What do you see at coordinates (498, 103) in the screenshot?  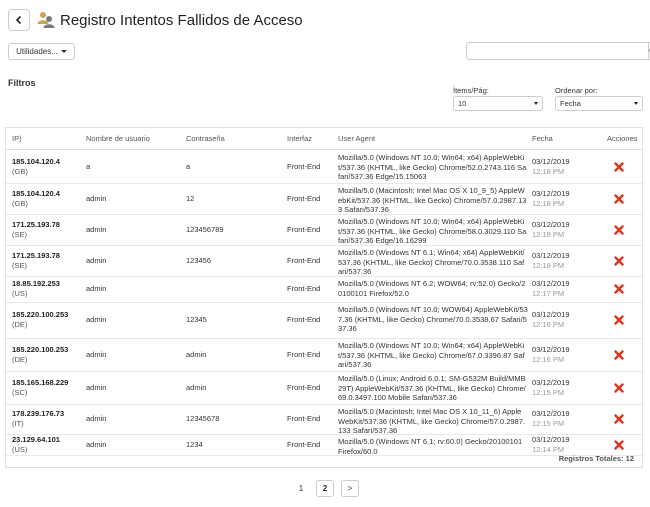 I see `items-per-page-select: 10` at bounding box center [498, 103].